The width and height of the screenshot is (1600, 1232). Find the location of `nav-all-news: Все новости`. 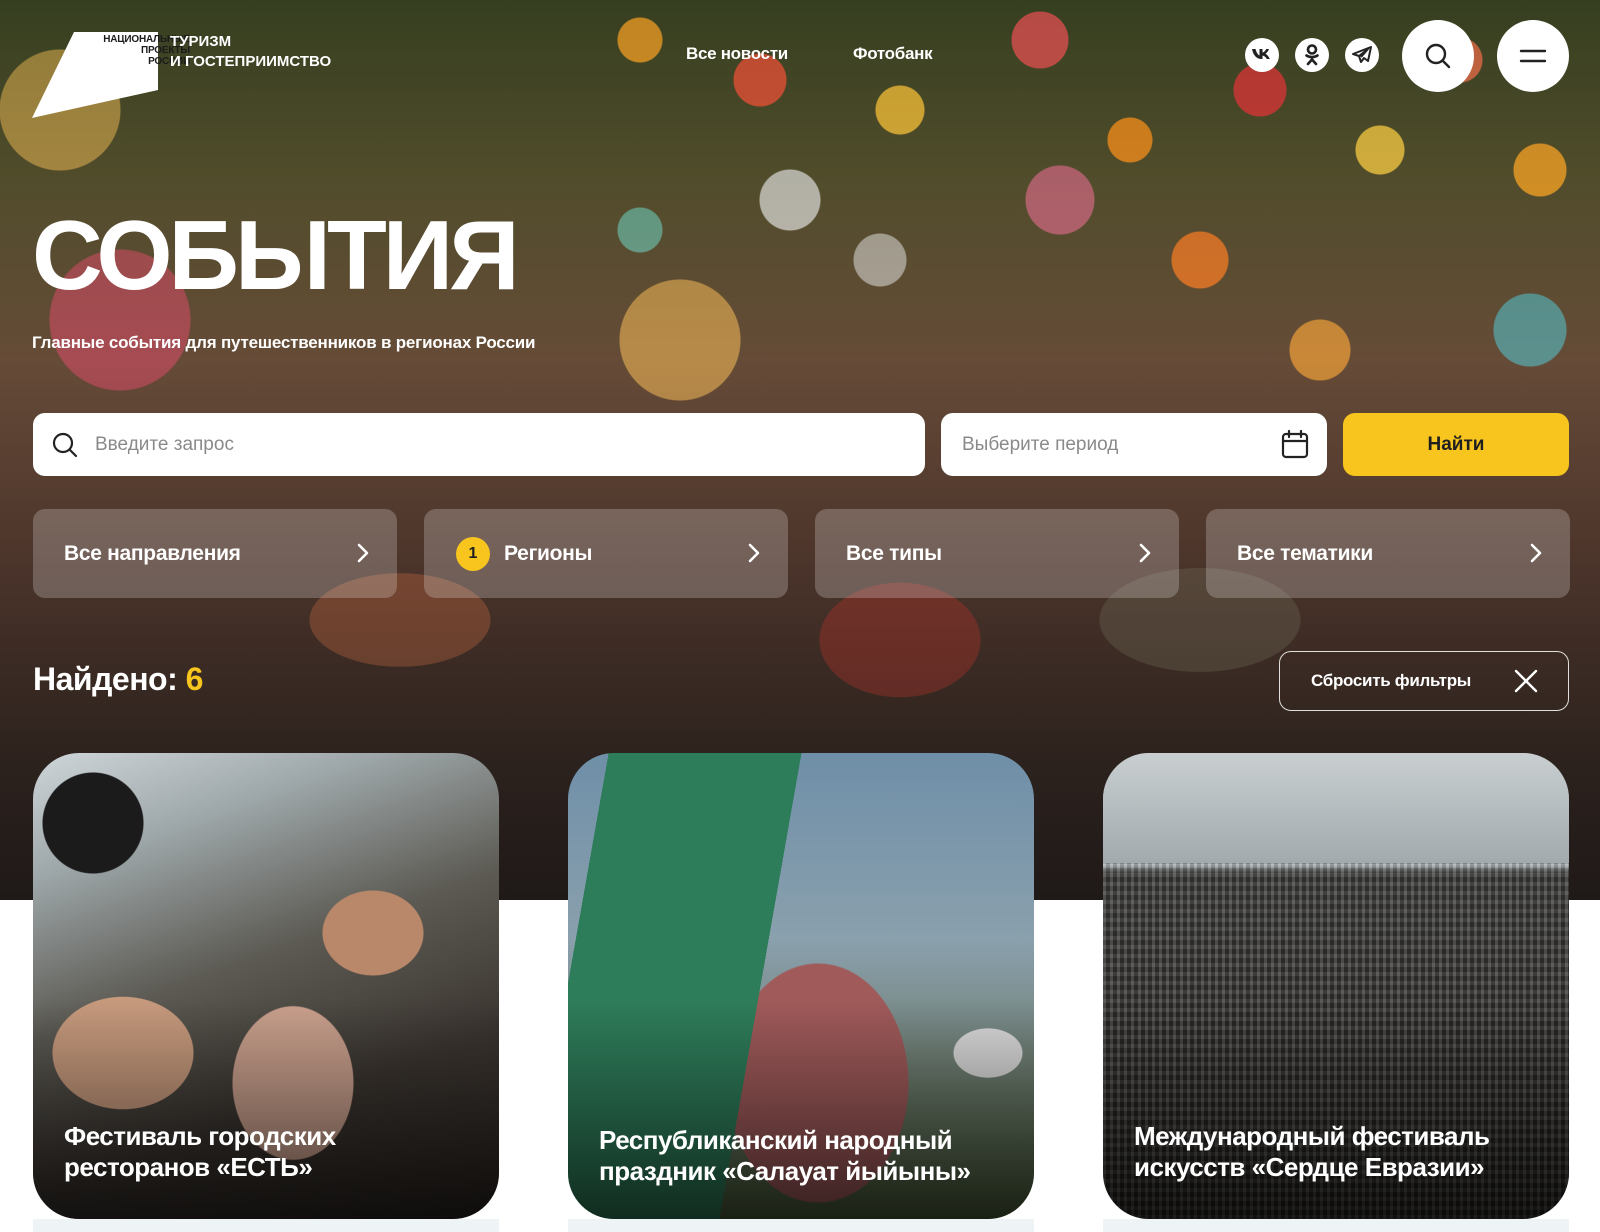

nav-all-news: Все новости is located at coordinates (737, 54).